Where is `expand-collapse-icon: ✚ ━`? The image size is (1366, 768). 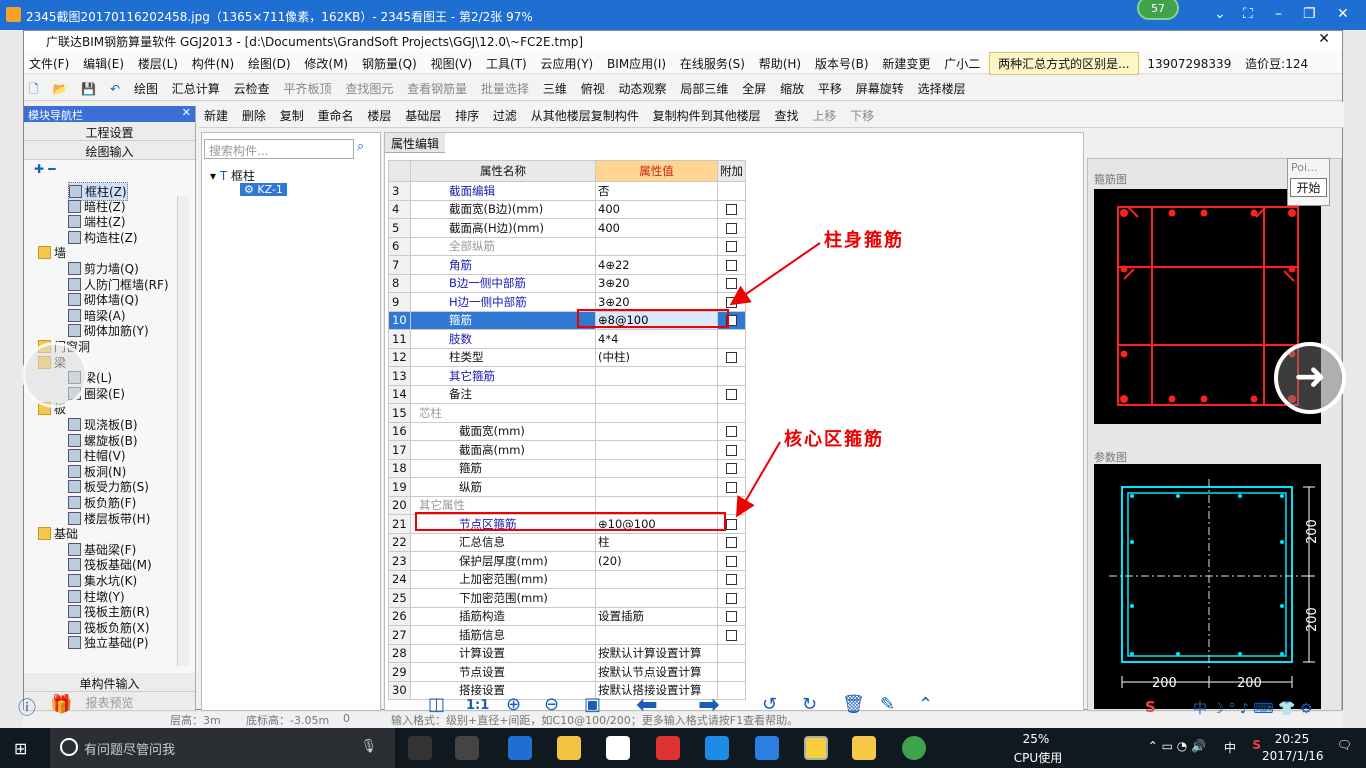 expand-collapse-icon: ✚ ━ is located at coordinates (109, 170).